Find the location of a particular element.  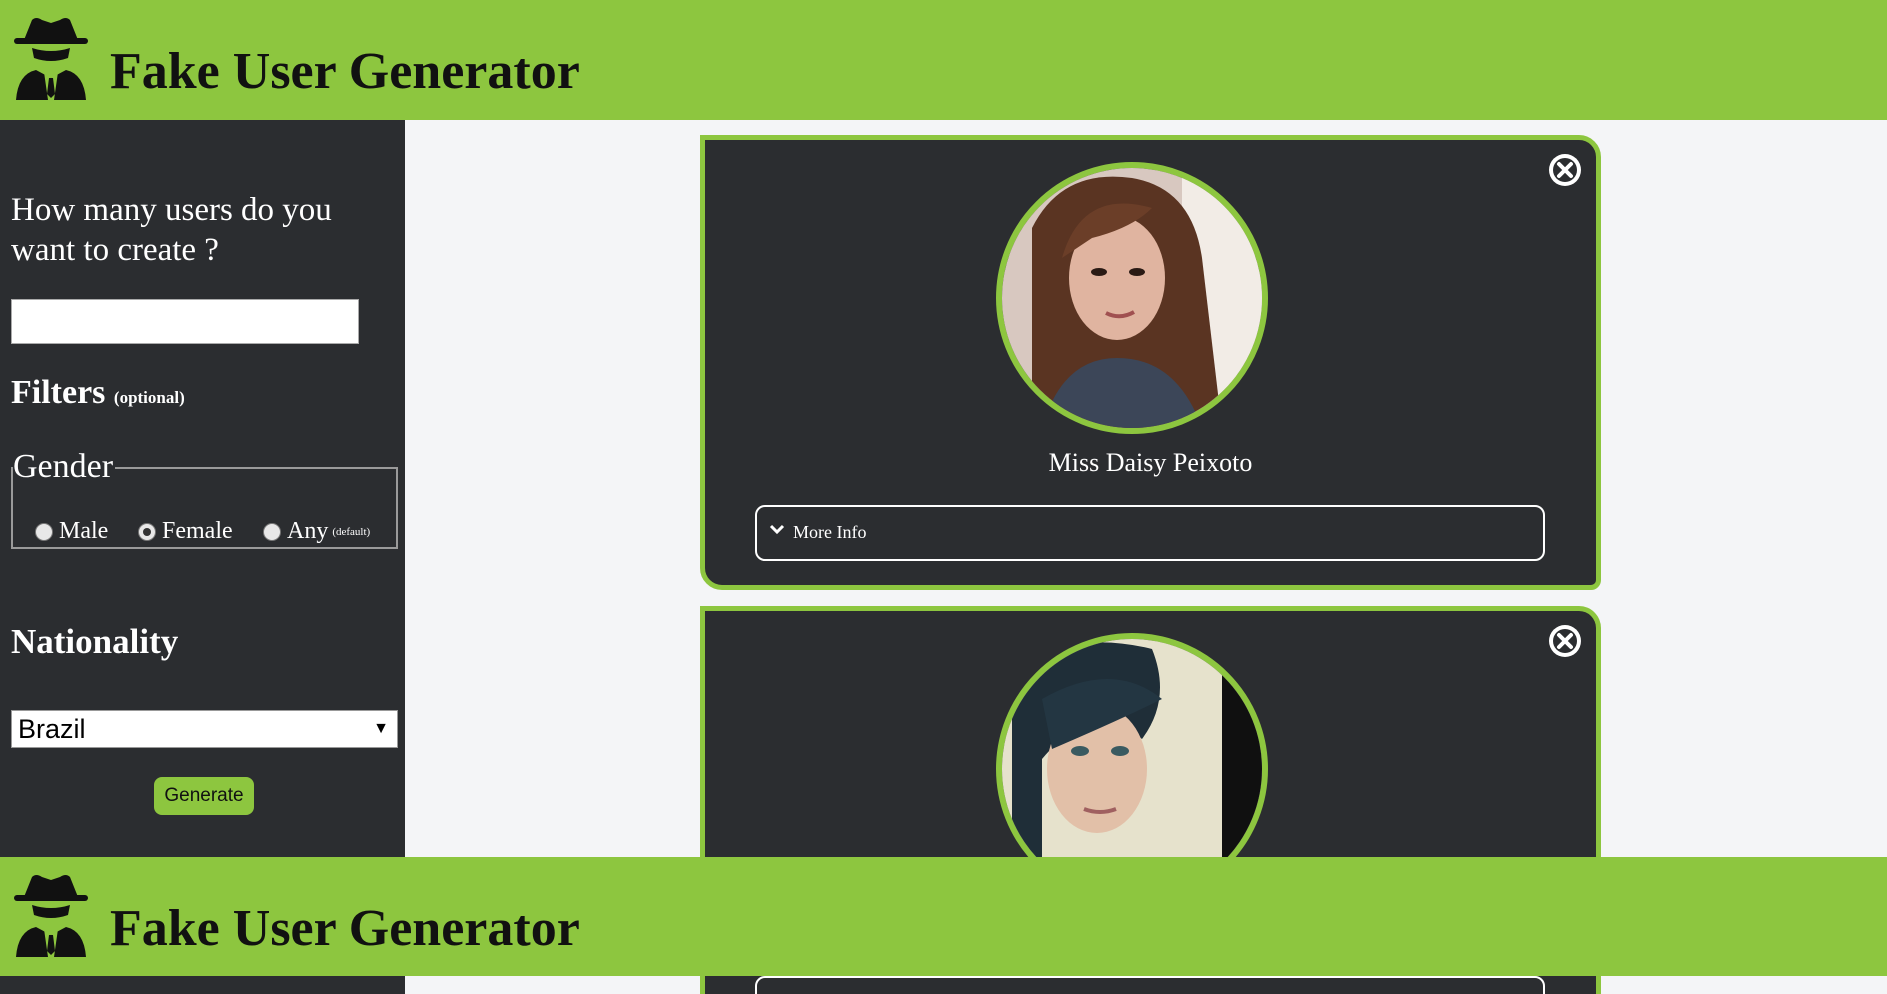

filters-heading: Filters (optional) is located at coordinates (98, 393).